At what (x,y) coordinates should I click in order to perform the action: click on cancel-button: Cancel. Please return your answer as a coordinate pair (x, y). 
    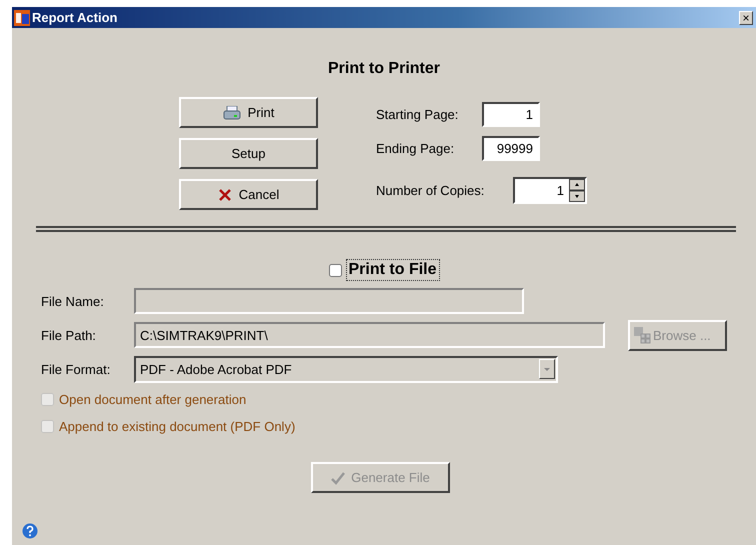
    Looking at the image, I should click on (248, 194).